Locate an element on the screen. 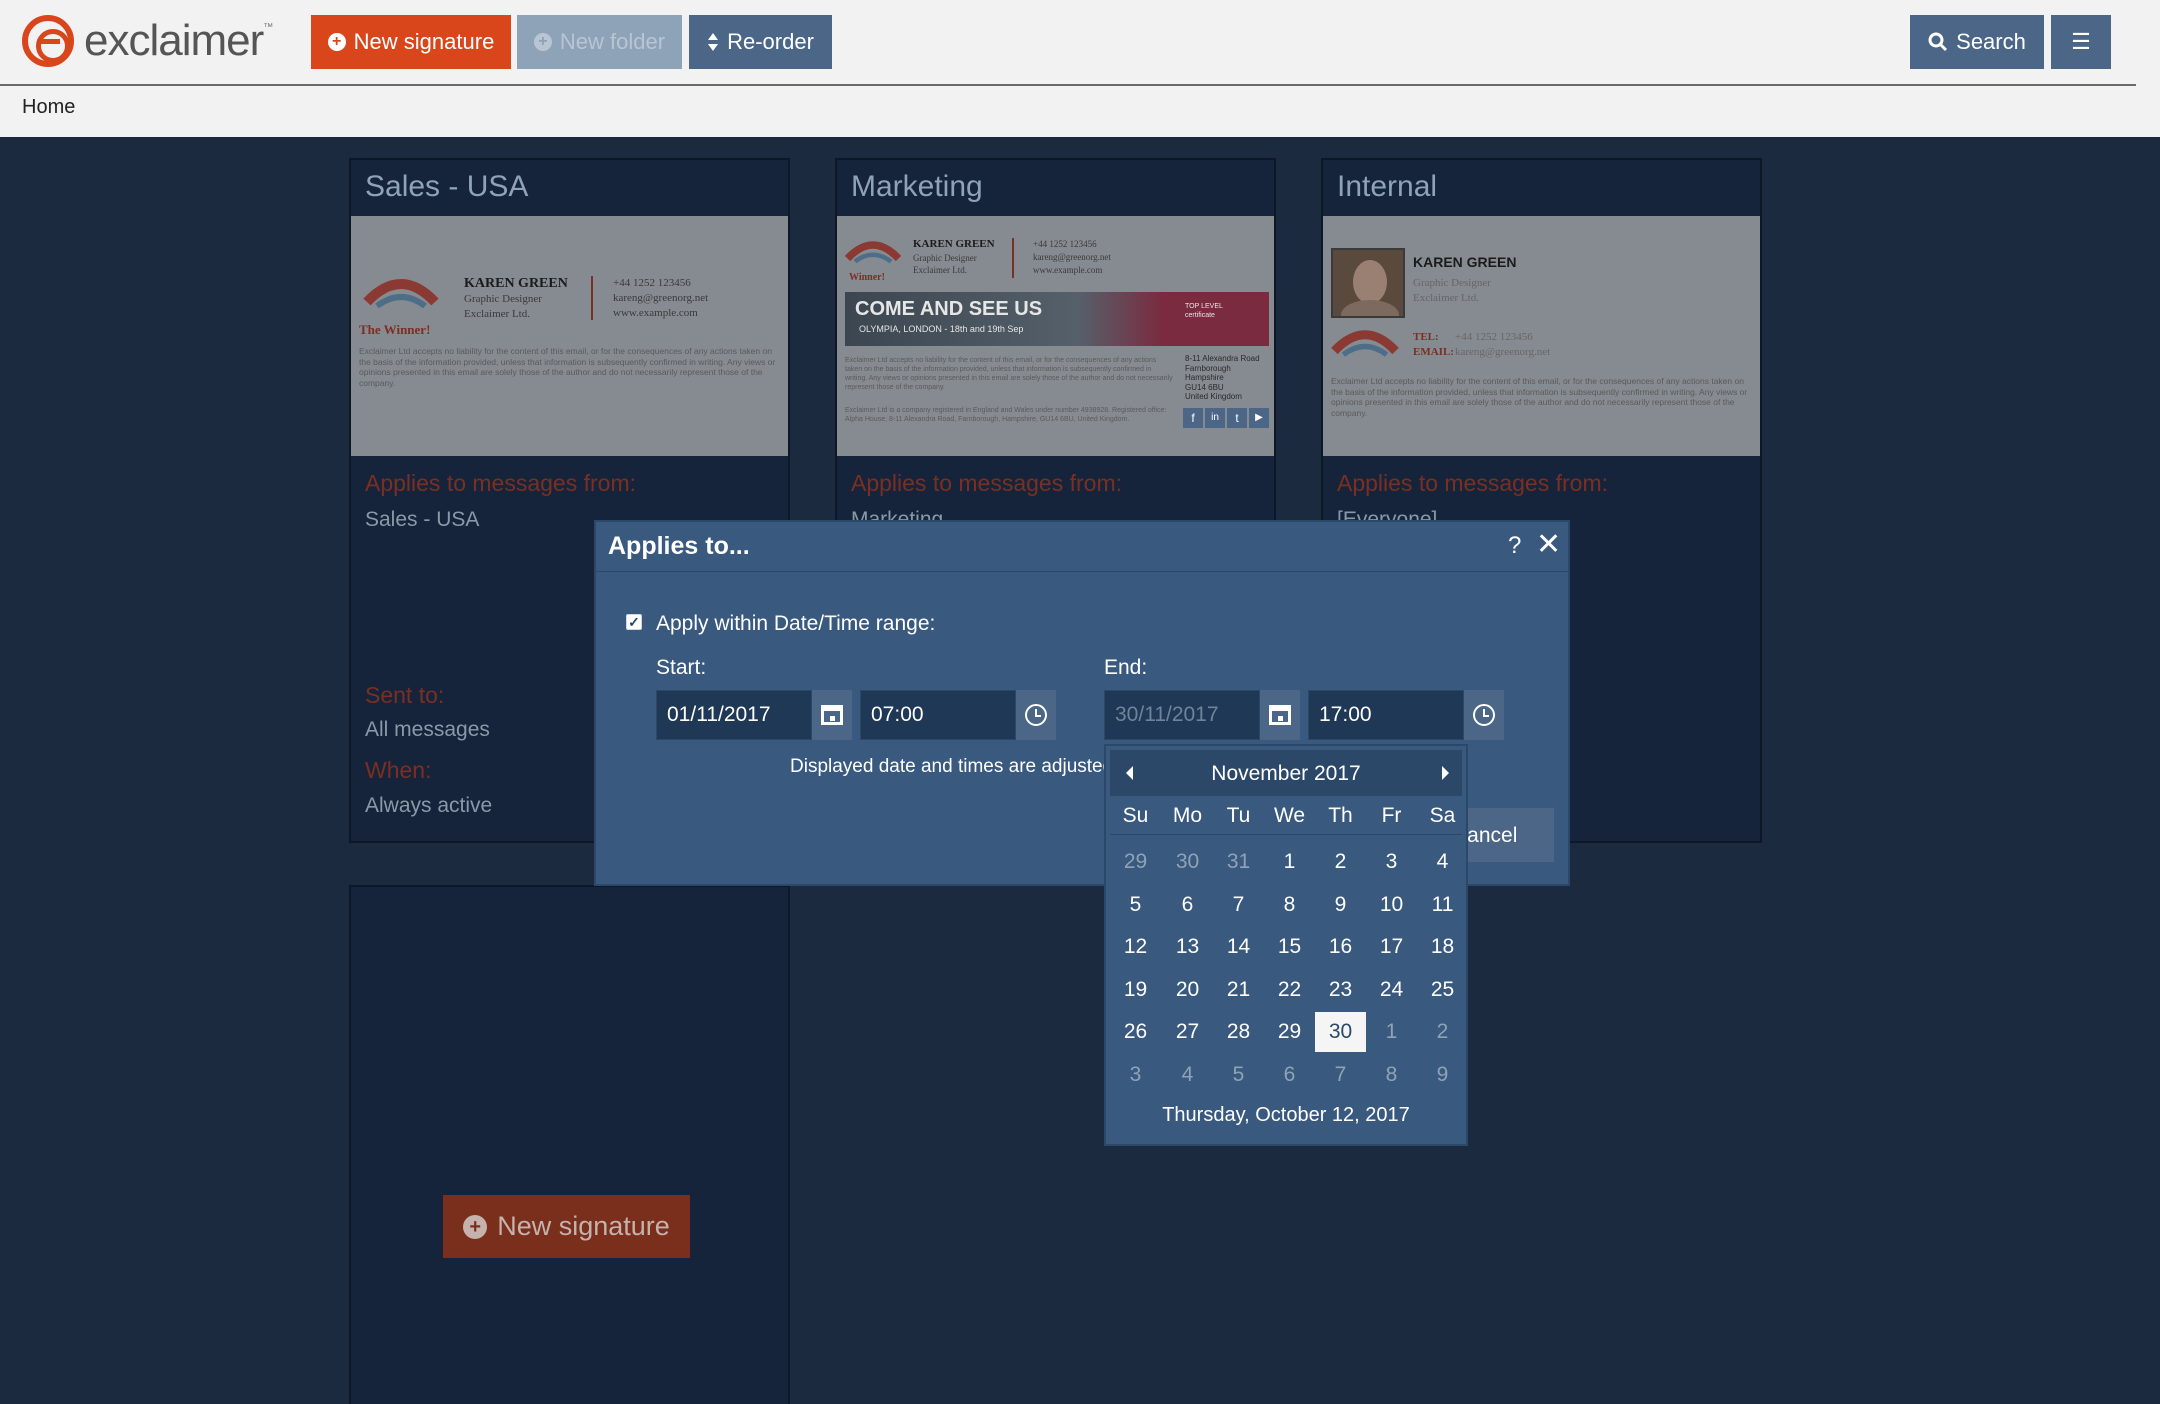  calendar-day: 26 is located at coordinates (1135, 1032).